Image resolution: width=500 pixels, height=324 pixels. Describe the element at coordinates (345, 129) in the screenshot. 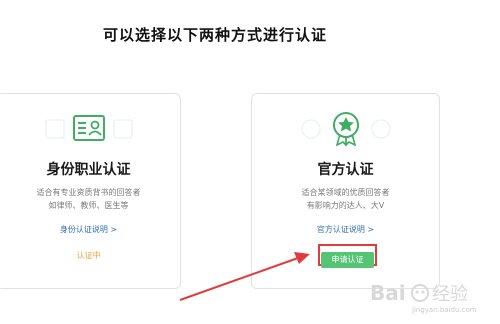

I see `rosette-badge-icon` at that location.